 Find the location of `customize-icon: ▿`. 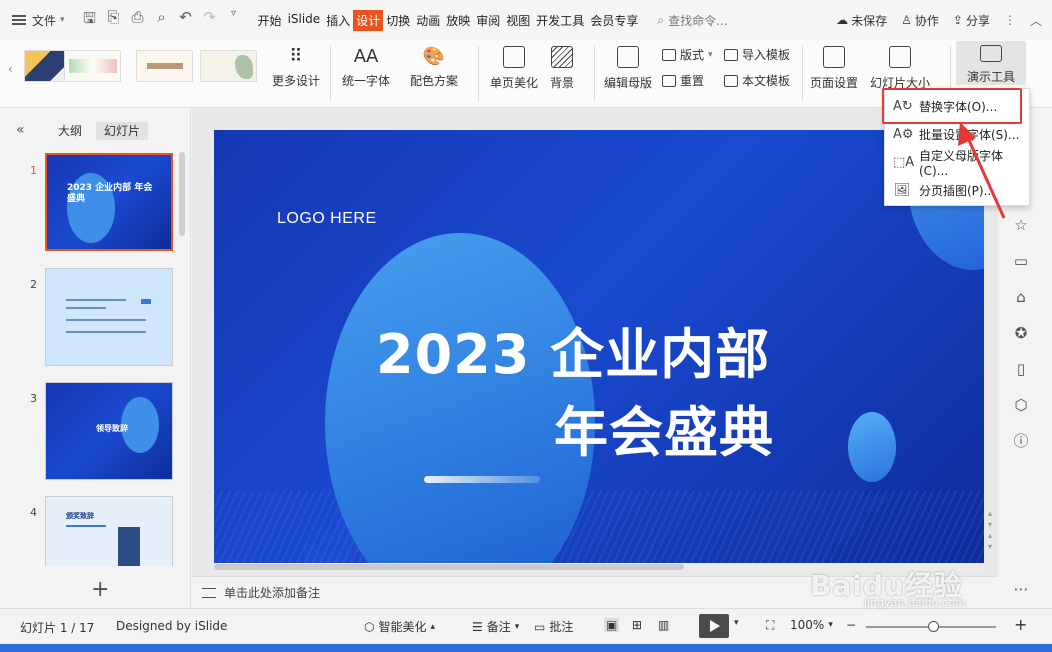

customize-icon: ▿ is located at coordinates (234, 20).